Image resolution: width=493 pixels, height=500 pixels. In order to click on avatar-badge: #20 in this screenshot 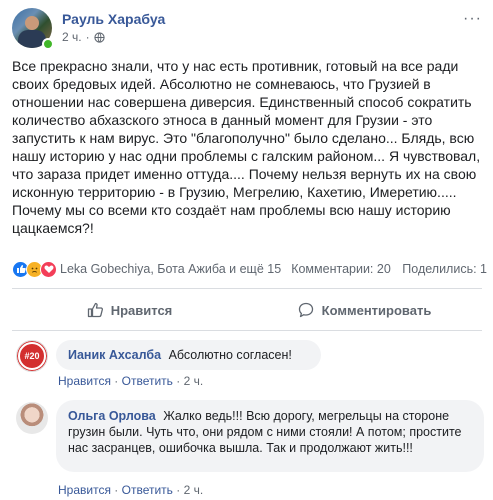, I will do `click(32, 356)`.